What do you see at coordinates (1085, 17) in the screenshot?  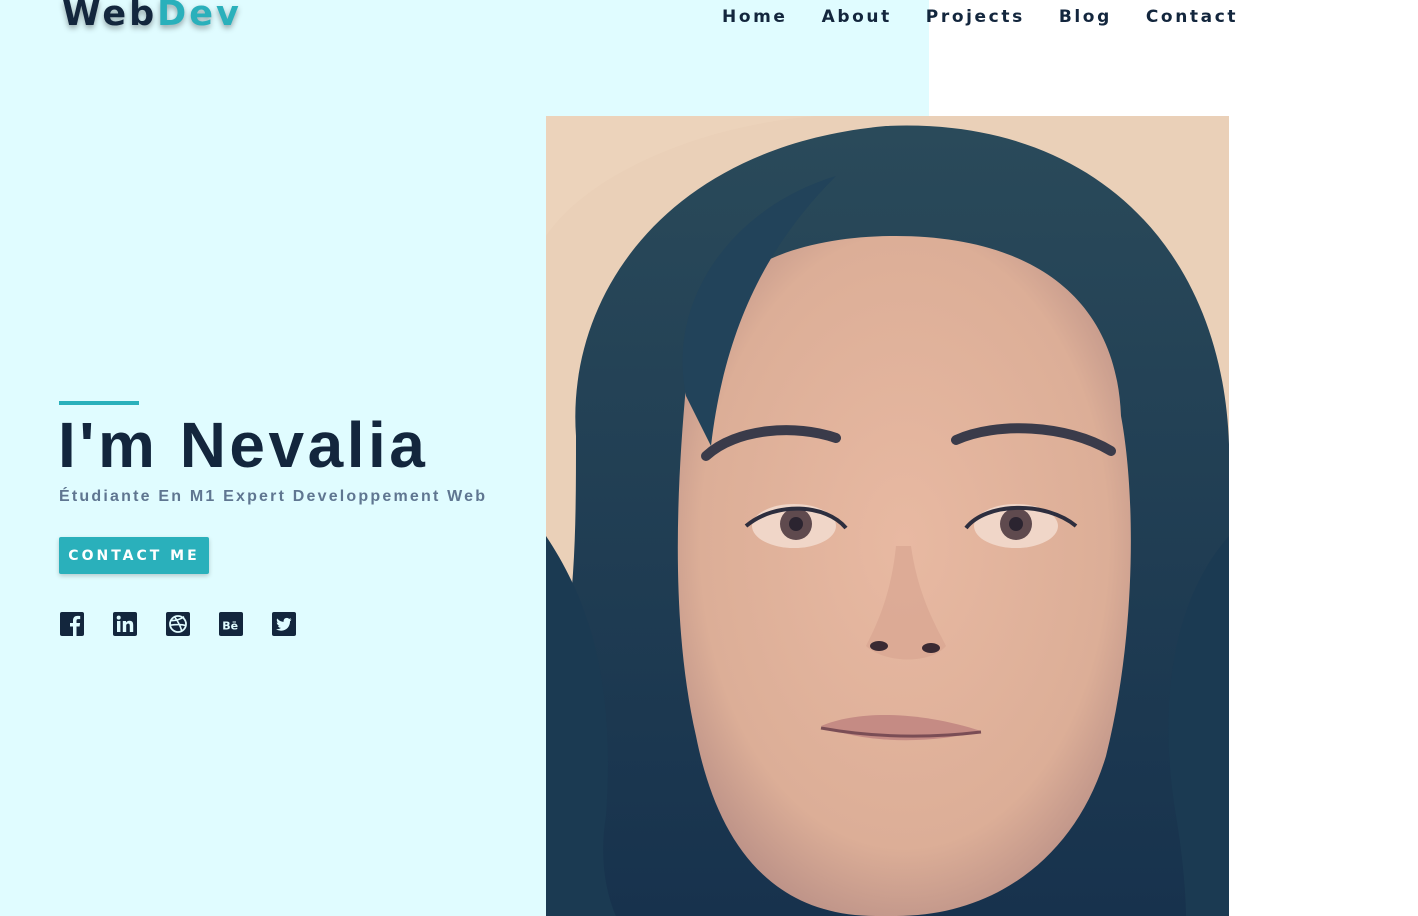 I see `nav-item-blog: Blog` at bounding box center [1085, 17].